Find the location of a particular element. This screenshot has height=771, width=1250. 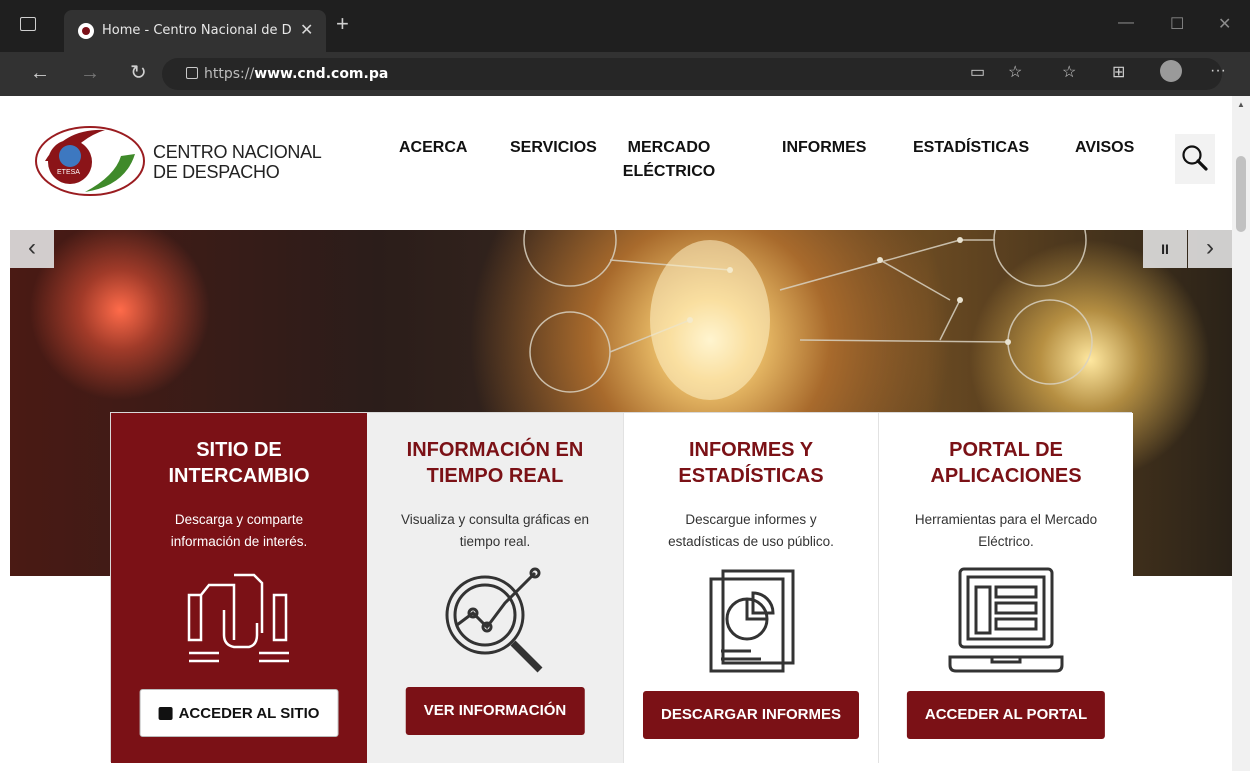

brand-name: CENTRO NACIONAL DE DESPACHO is located at coordinates (237, 162).